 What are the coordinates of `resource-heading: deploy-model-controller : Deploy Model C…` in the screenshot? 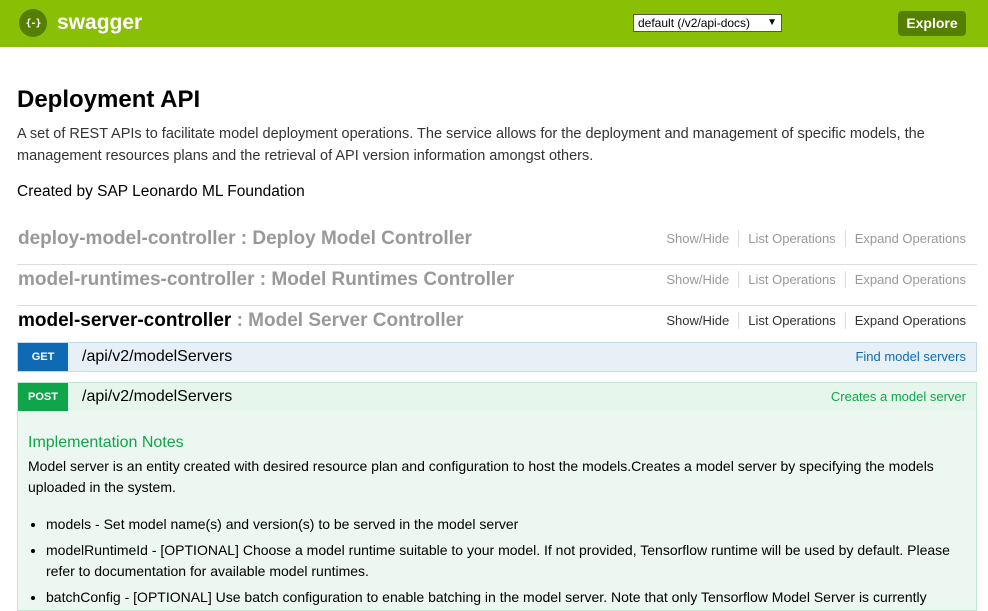 It's located at (245, 239).